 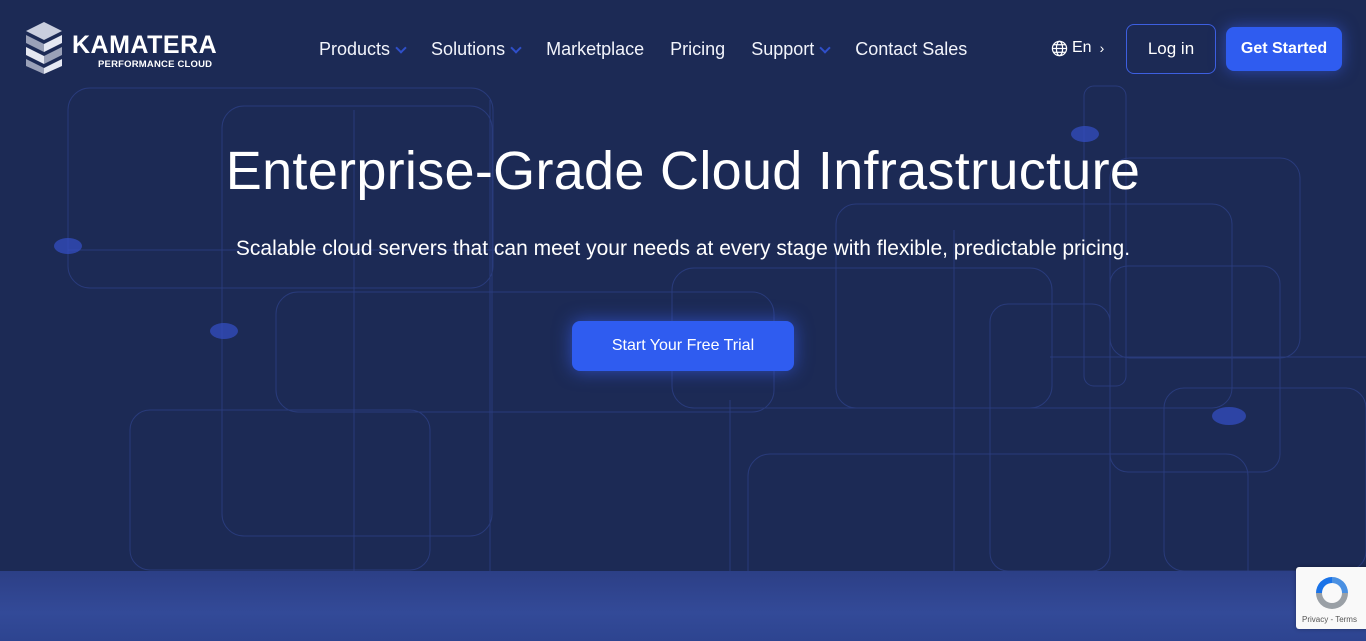 What do you see at coordinates (1332, 593) in the screenshot?
I see `recaptcha-icon` at bounding box center [1332, 593].